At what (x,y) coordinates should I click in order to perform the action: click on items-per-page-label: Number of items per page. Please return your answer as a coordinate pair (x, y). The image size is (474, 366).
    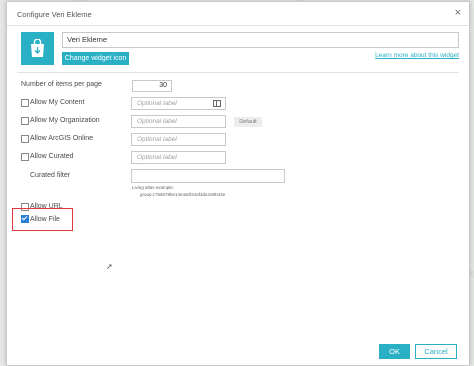
    Looking at the image, I should click on (61, 84).